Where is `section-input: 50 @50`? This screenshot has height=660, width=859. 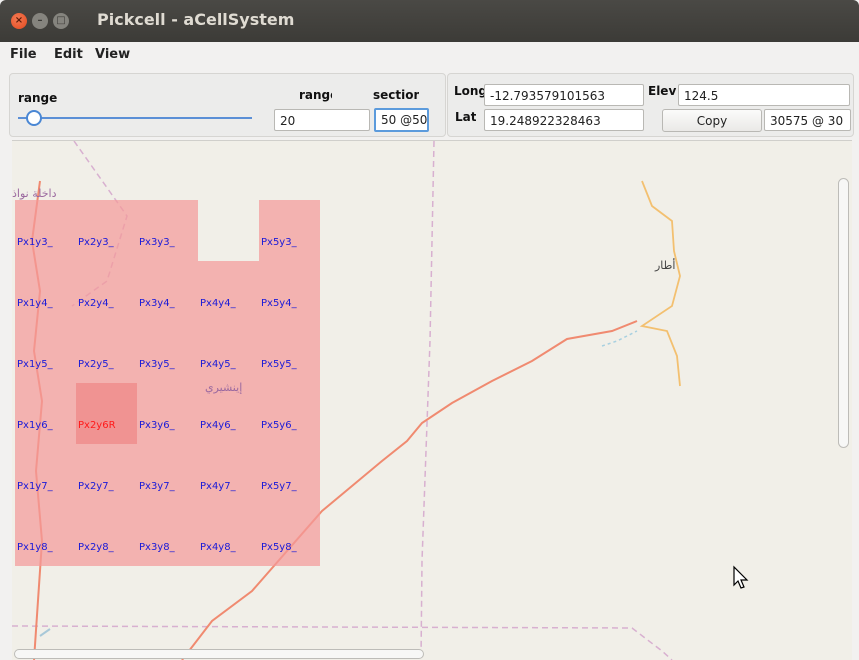
section-input: 50 @50 is located at coordinates (401, 120).